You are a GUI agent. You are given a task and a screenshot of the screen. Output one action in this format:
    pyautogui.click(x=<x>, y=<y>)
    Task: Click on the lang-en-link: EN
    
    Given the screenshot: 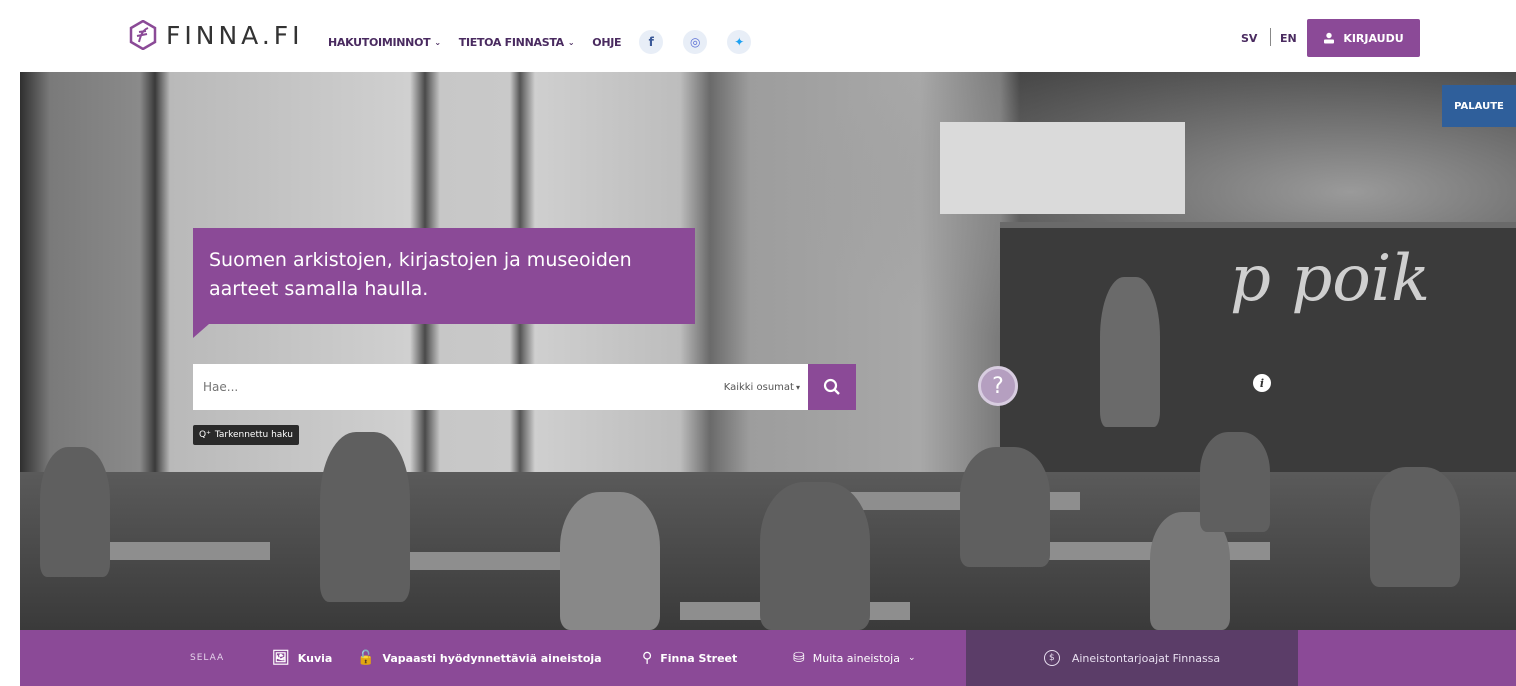 What is the action you would take?
    pyautogui.click(x=1288, y=38)
    